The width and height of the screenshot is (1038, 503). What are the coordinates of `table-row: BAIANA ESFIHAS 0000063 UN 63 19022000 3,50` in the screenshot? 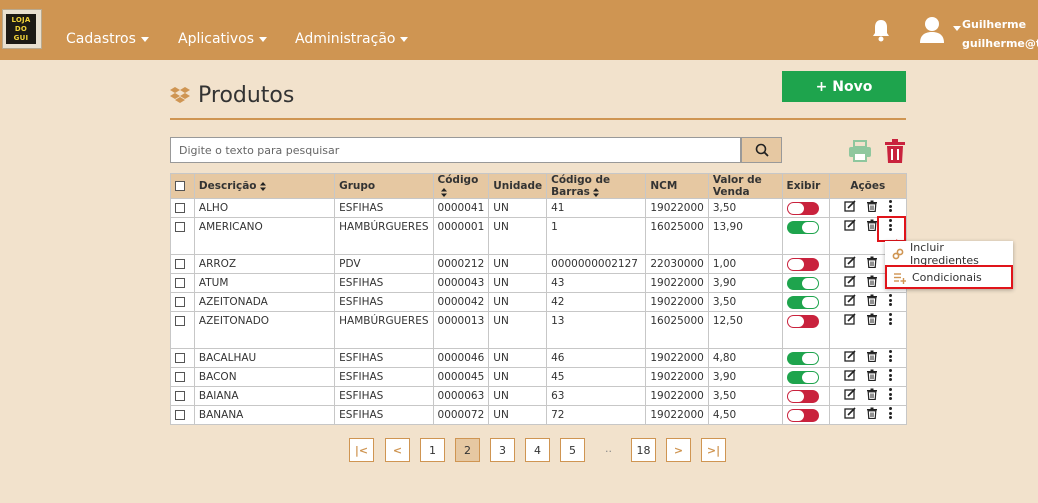 It's located at (539, 396).